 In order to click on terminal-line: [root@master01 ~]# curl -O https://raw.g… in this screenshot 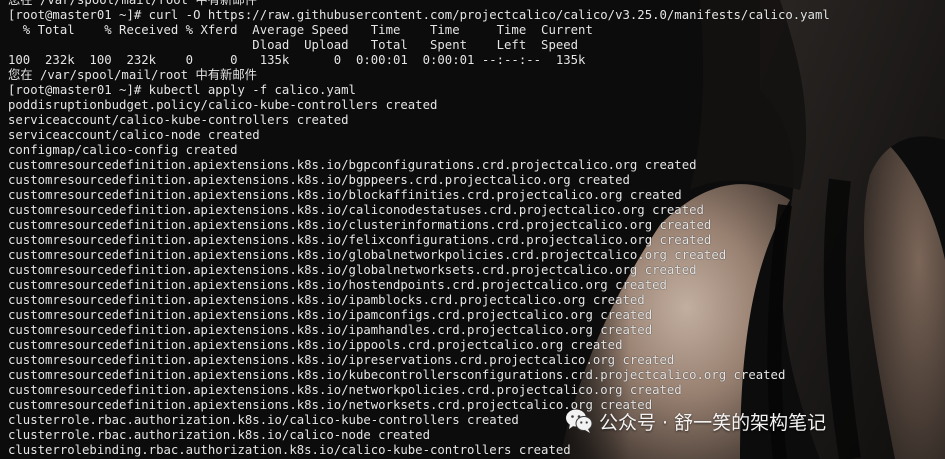, I will do `click(419, 15)`.